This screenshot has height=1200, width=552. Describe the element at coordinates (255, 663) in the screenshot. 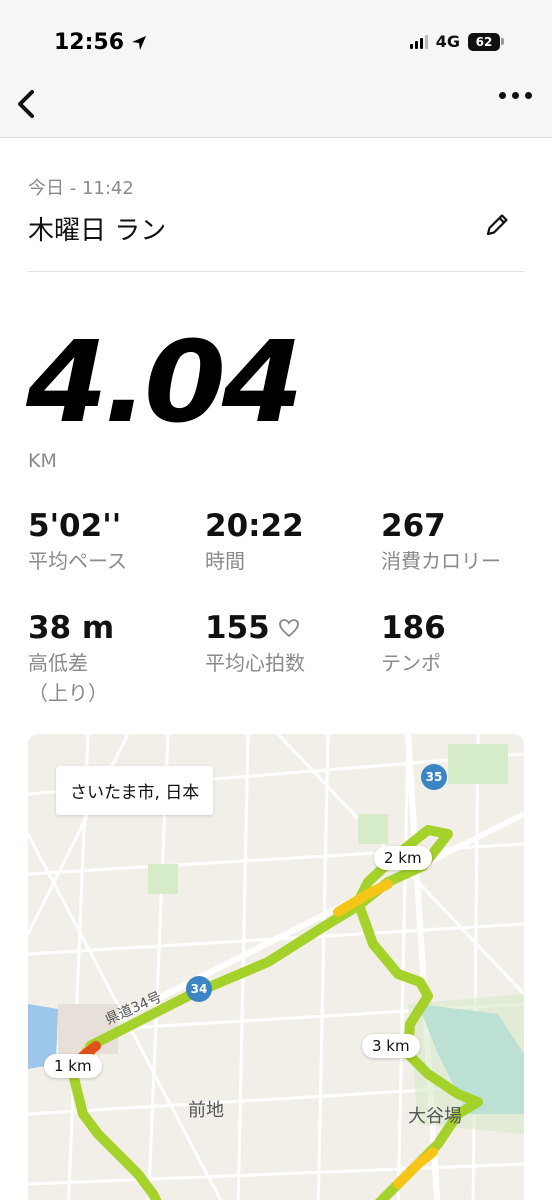

I see `stat-label: 平均心拍数` at that location.